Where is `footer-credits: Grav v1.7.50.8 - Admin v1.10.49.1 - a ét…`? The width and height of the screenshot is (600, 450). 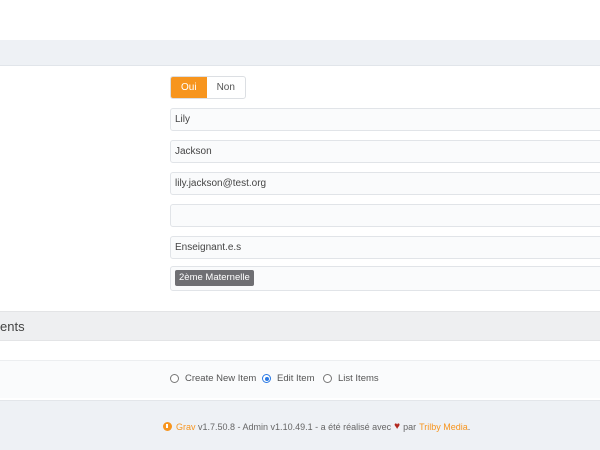
footer-credits: Grav v1.7.50.8 - Admin v1.10.49.1 - a ét… is located at coordinates (316, 426).